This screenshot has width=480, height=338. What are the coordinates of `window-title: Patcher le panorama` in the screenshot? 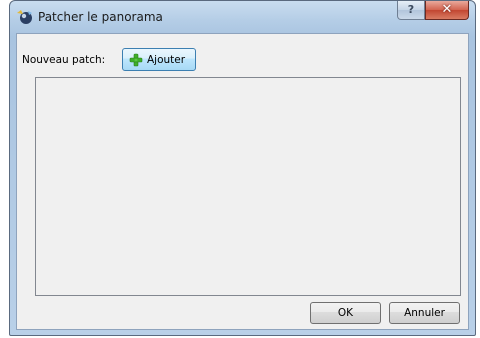 It's located at (100, 17).